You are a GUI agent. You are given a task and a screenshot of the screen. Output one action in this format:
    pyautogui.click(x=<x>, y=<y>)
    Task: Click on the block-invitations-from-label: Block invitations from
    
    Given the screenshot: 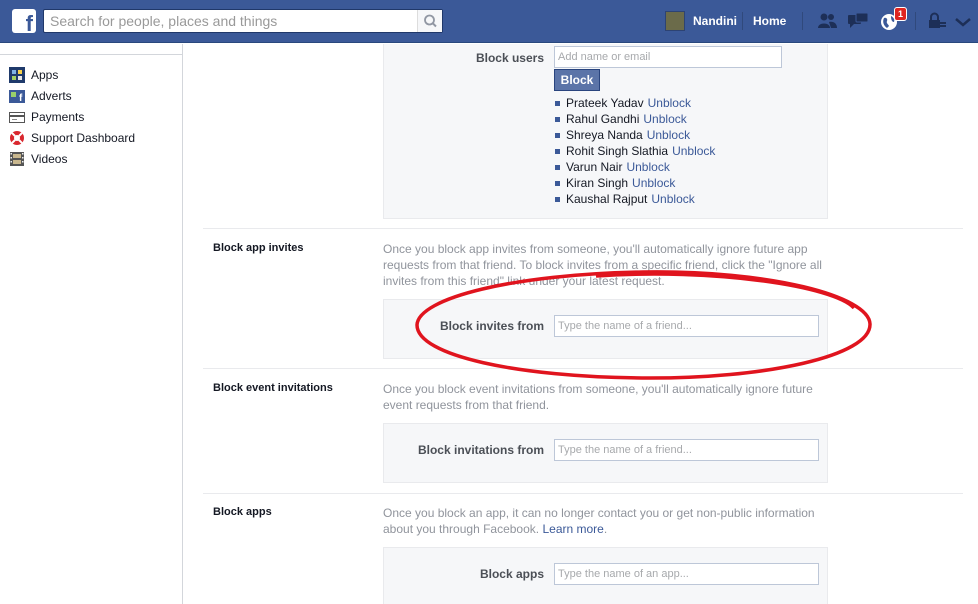 What is the action you would take?
    pyautogui.click(x=480, y=450)
    